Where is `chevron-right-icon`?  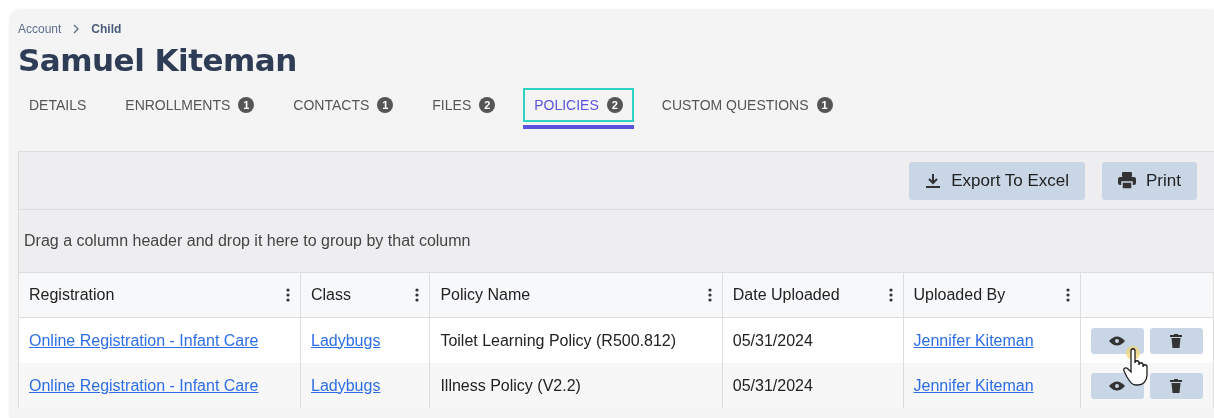
chevron-right-icon is located at coordinates (76, 29).